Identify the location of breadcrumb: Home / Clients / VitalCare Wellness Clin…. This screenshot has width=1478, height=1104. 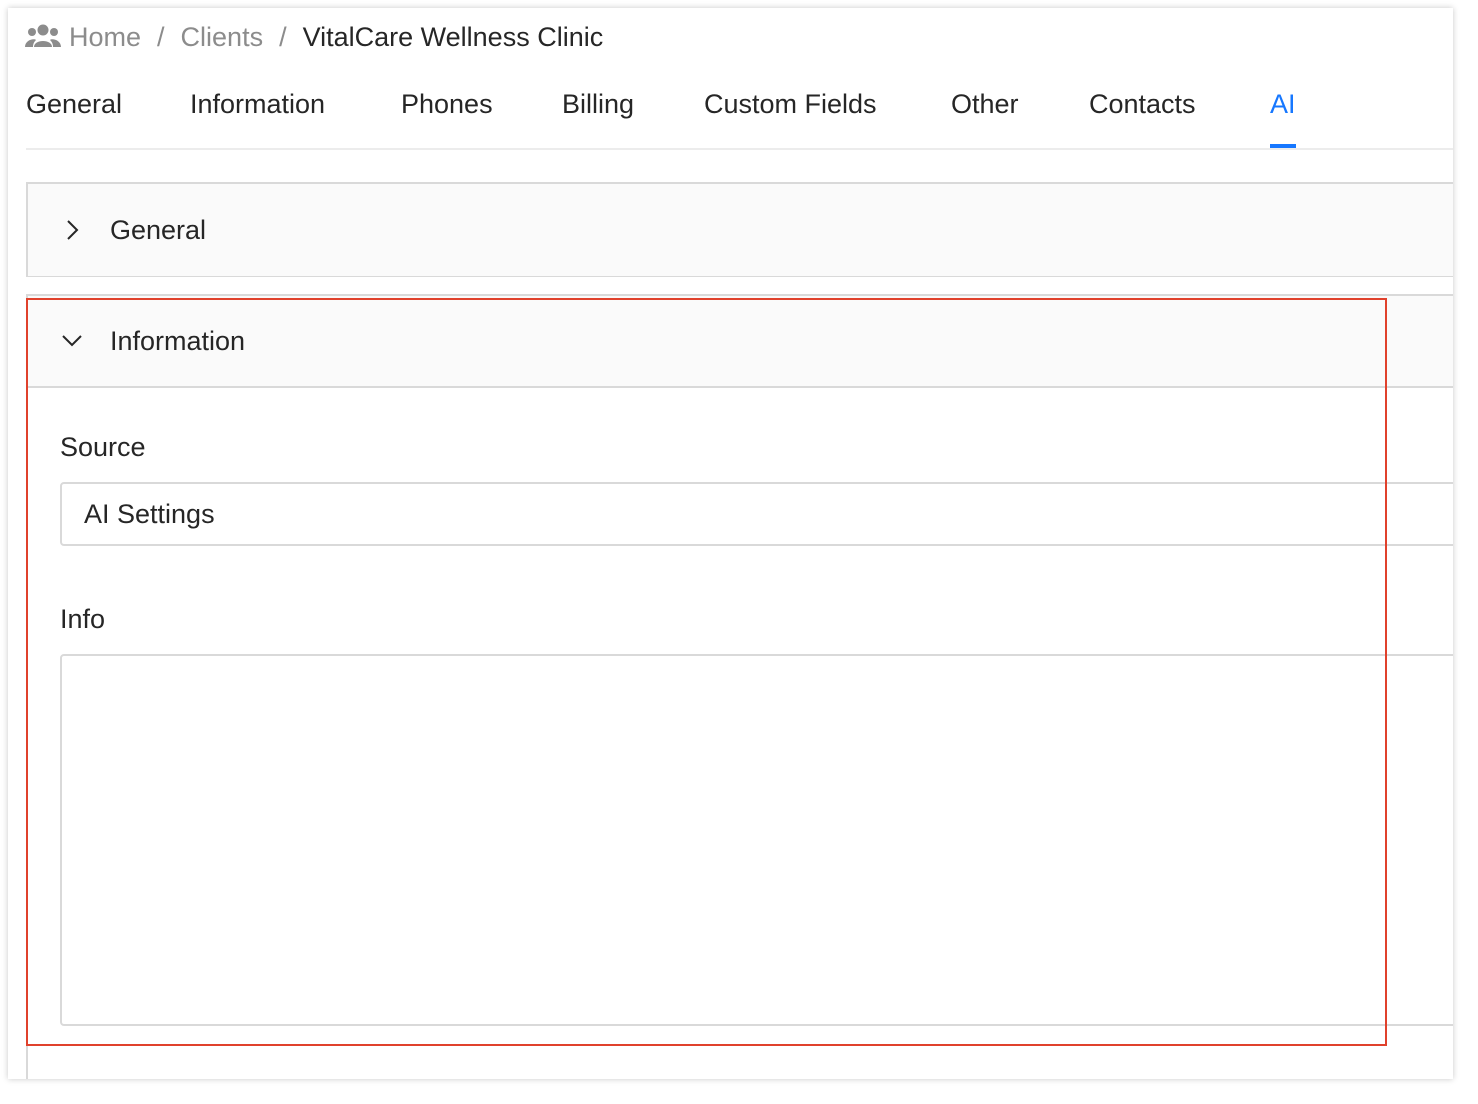
(314, 37).